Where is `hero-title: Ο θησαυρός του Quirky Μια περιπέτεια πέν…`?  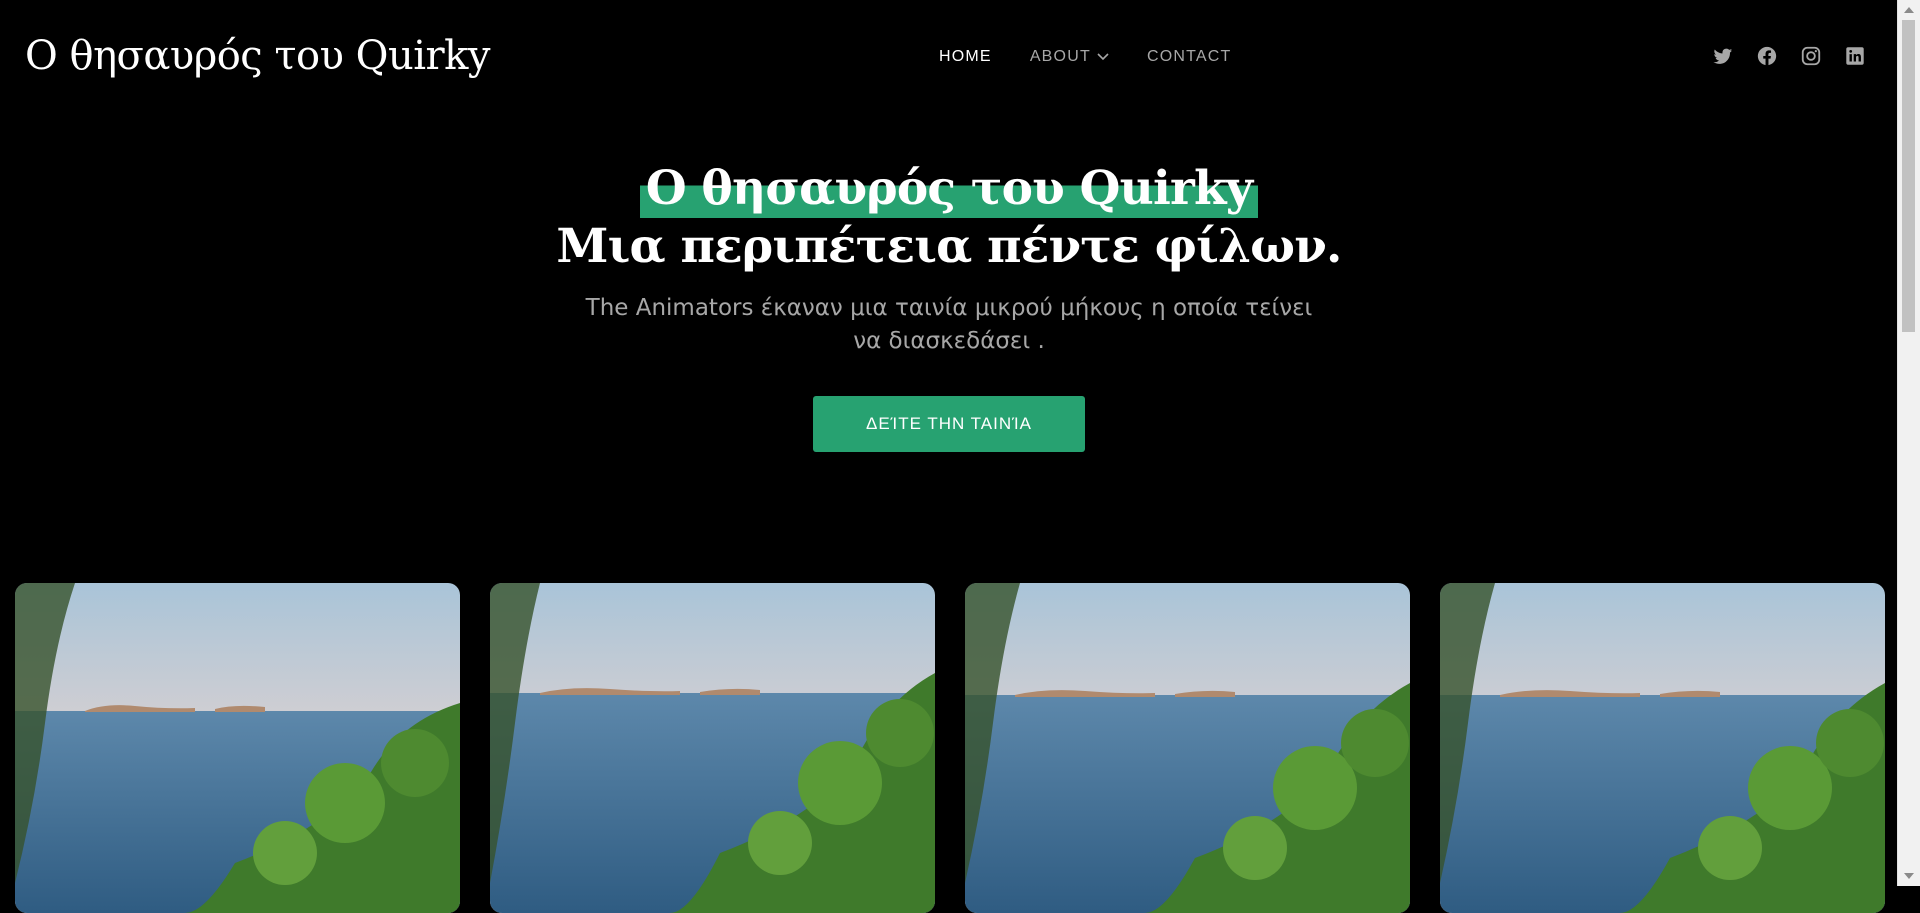
hero-title: Ο θησαυρός του Quirky Μια περιπέτεια πέν… is located at coordinates (949, 218).